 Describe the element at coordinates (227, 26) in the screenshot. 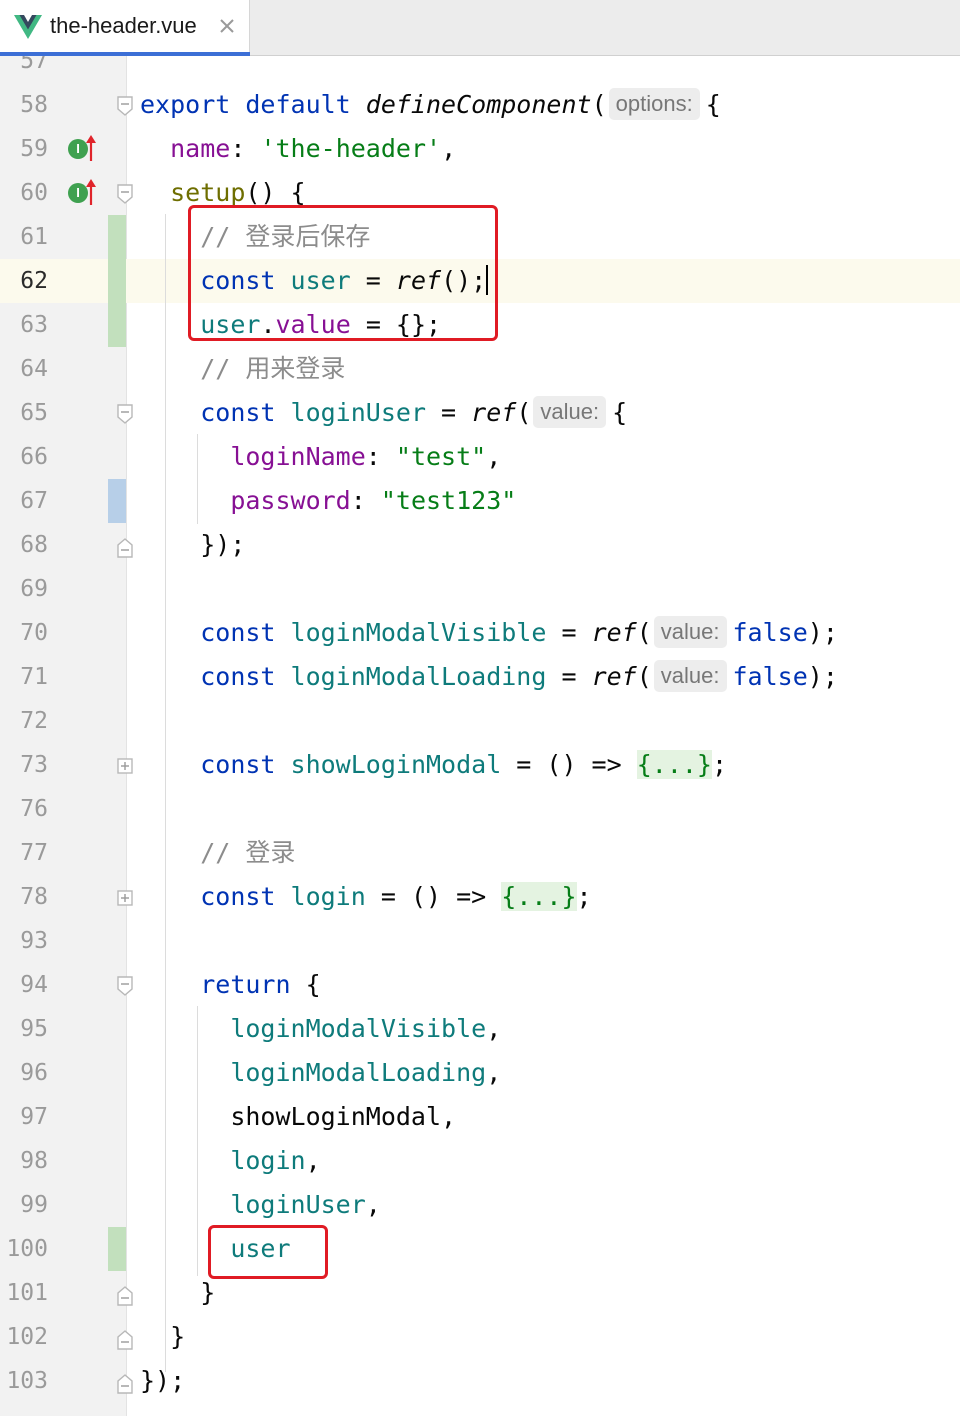

I see `close-icon` at that location.